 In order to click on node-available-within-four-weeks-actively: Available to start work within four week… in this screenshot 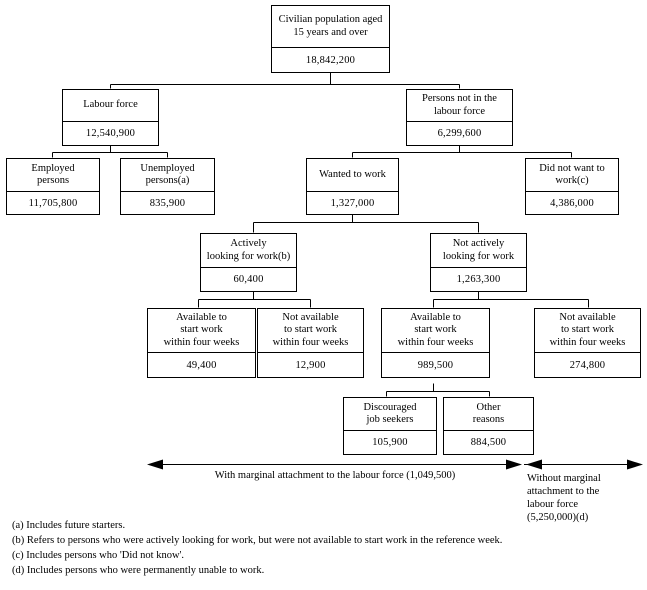, I will do `click(201, 343)`.